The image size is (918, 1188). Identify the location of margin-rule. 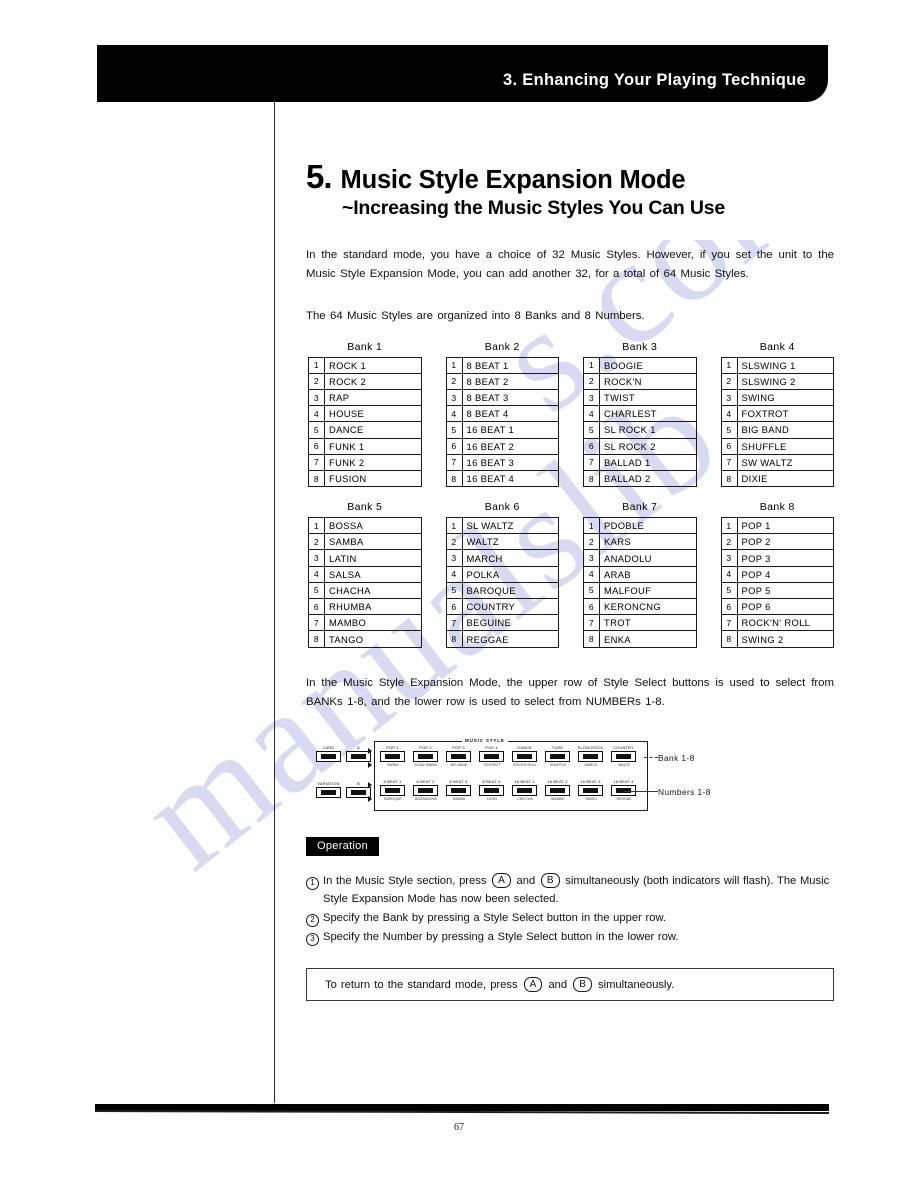
(275, 602).